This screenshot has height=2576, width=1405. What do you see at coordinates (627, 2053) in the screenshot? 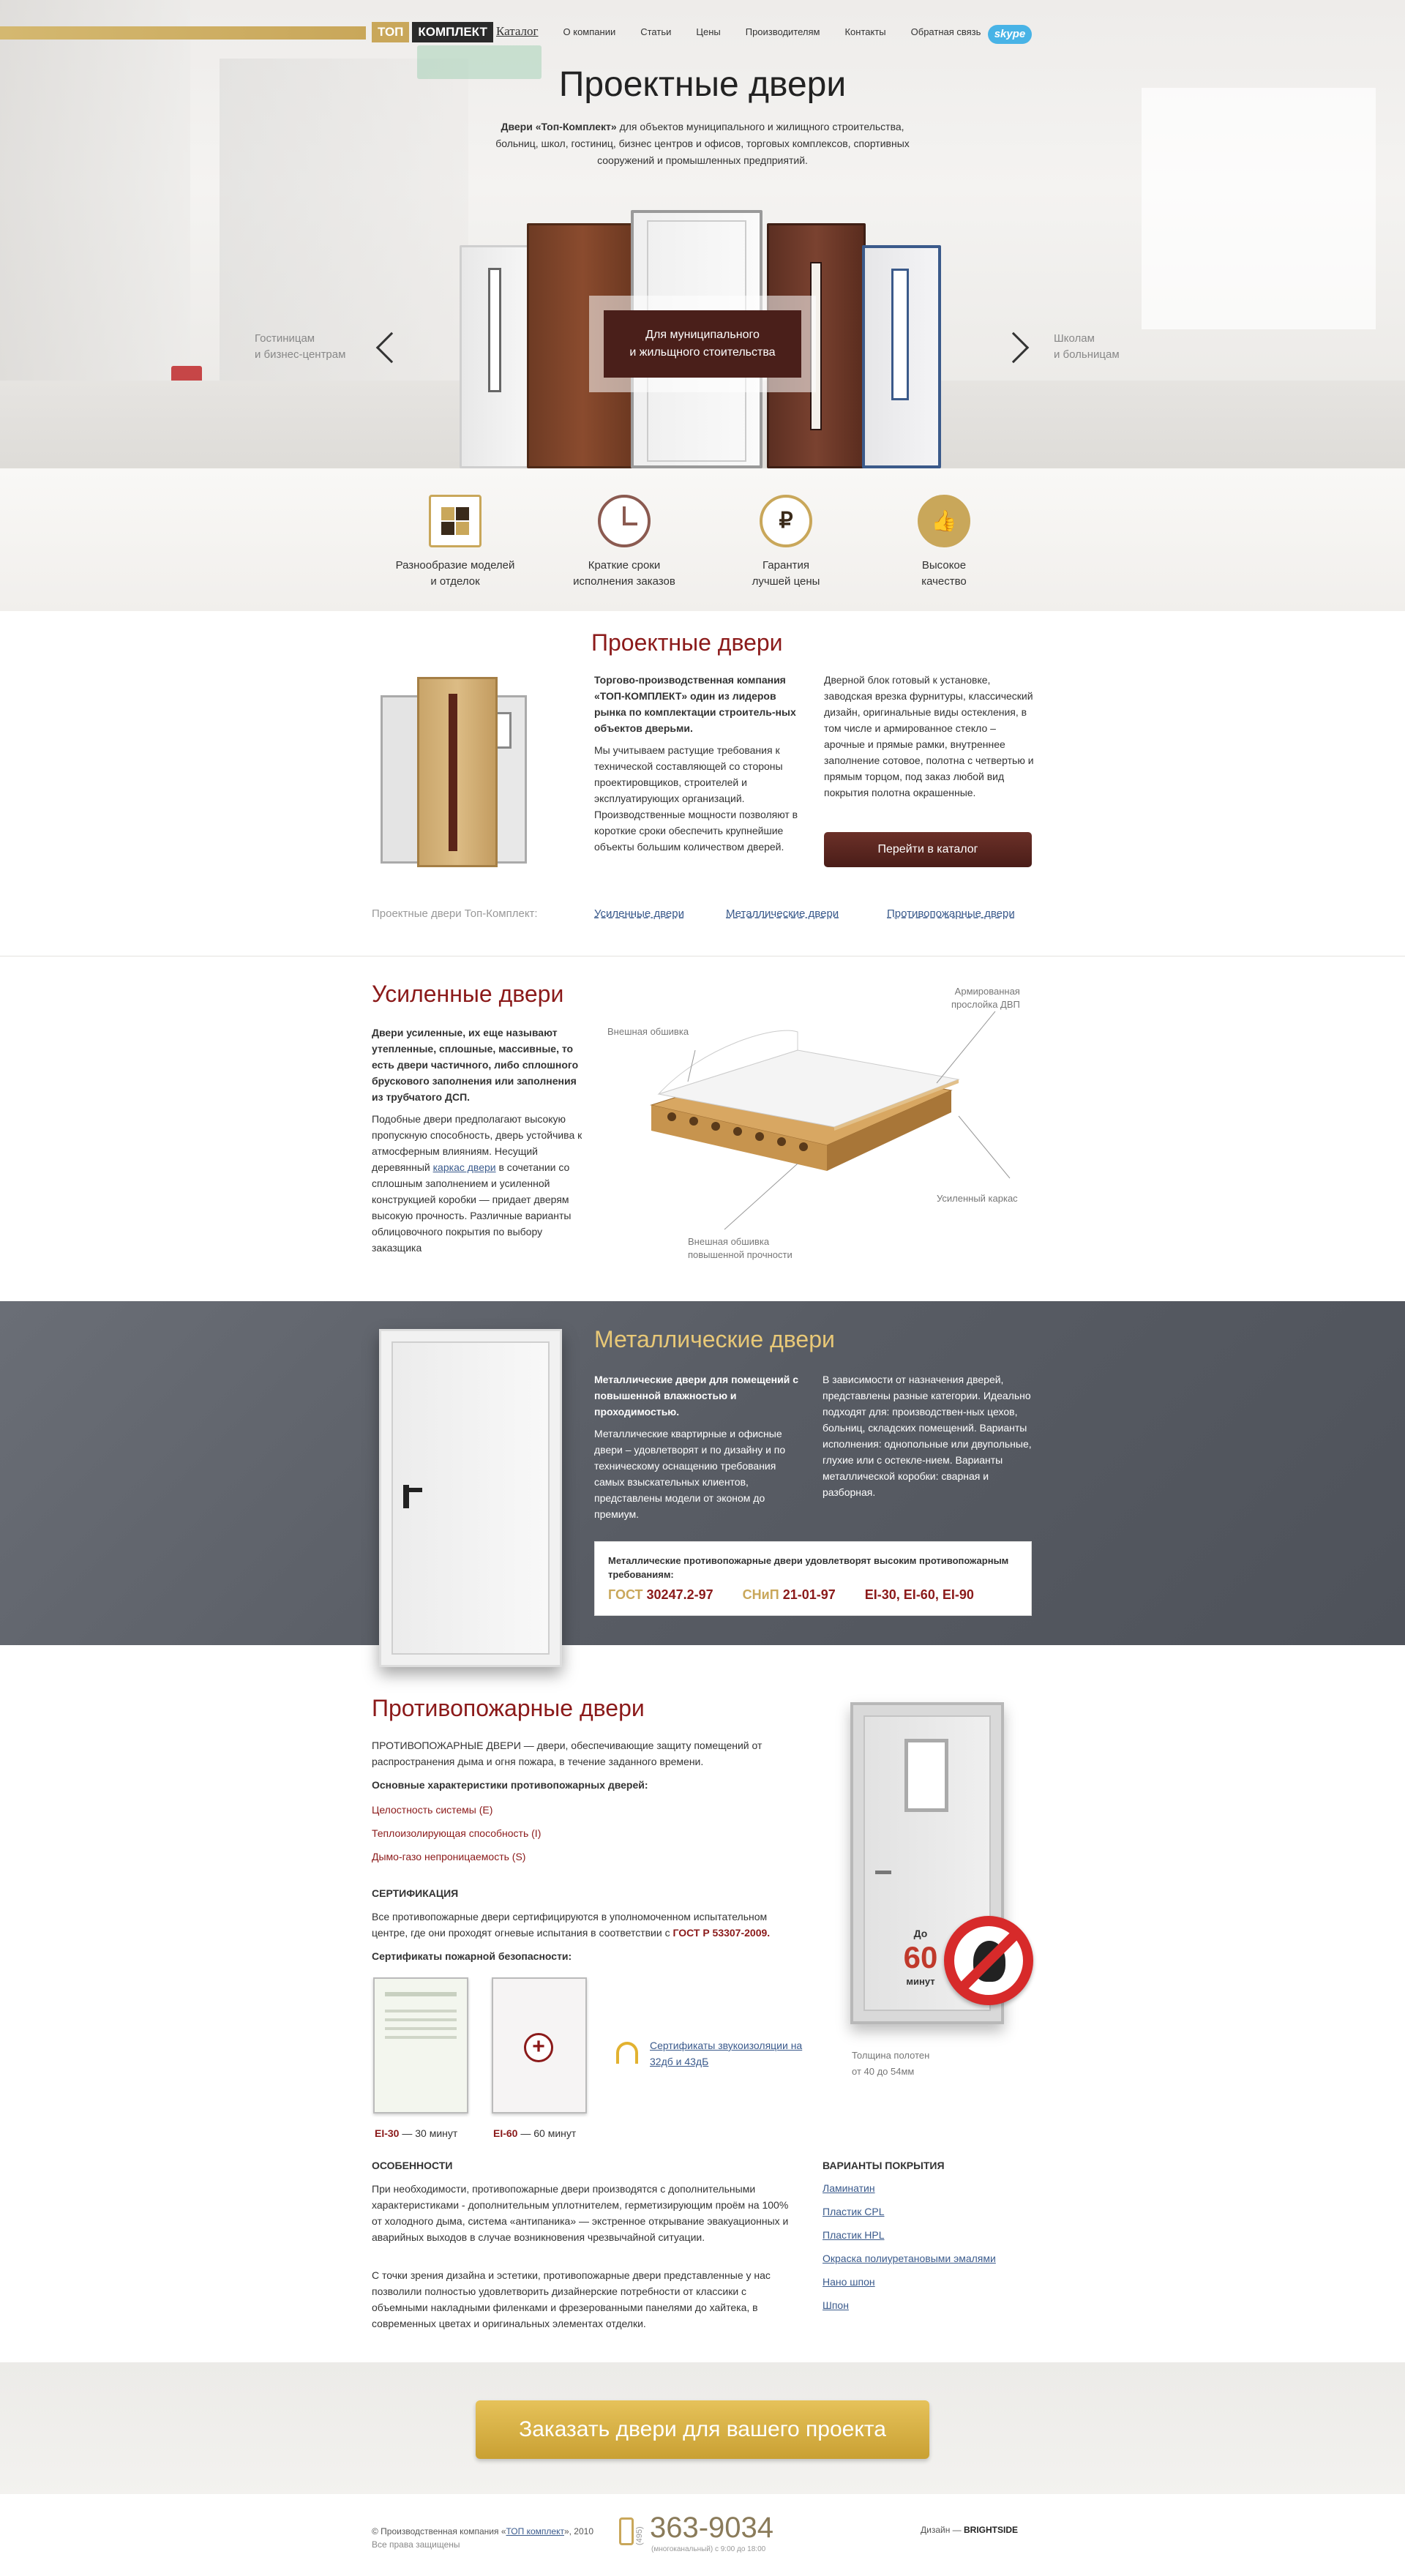
I see `headphones-icon` at bounding box center [627, 2053].